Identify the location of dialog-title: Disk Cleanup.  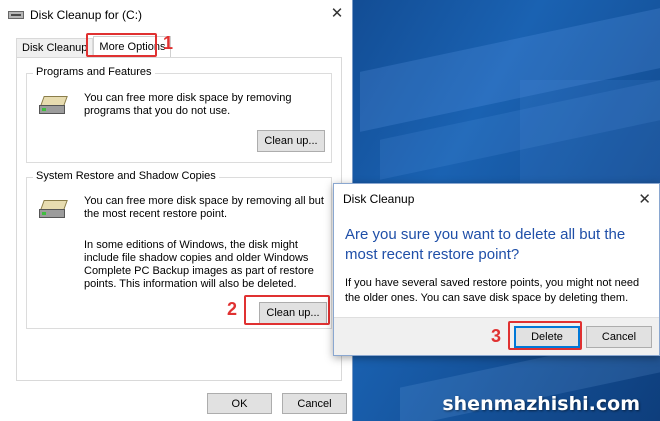
(379, 199).